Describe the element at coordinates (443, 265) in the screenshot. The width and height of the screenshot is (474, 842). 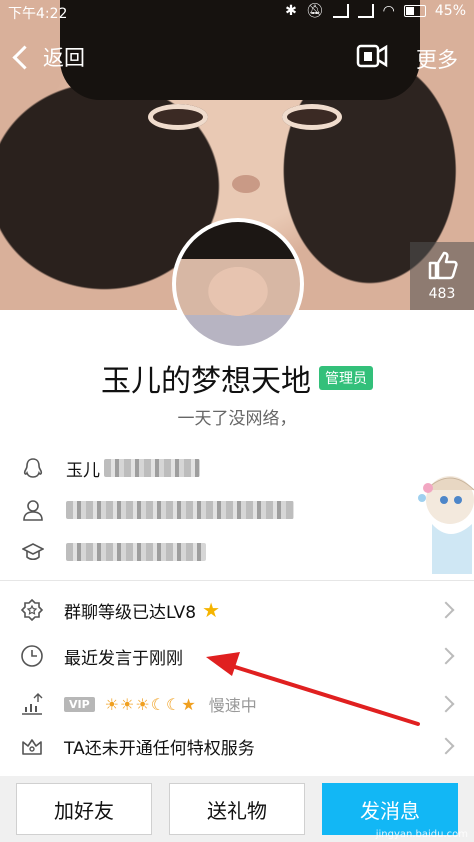
I see `thumb-up-icon` at that location.